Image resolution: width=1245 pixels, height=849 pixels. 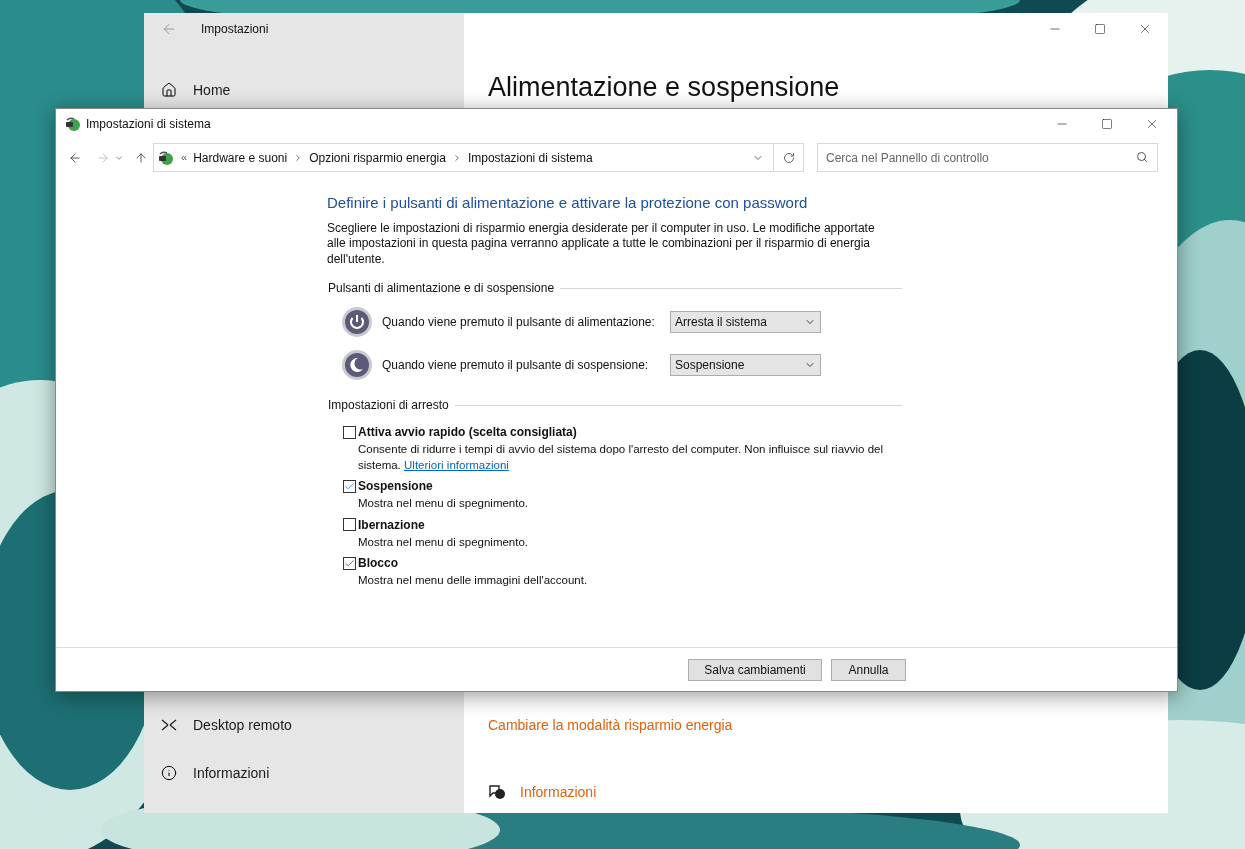 What do you see at coordinates (231, 773) in the screenshot?
I see `sidebar-item: Informazioni` at bounding box center [231, 773].